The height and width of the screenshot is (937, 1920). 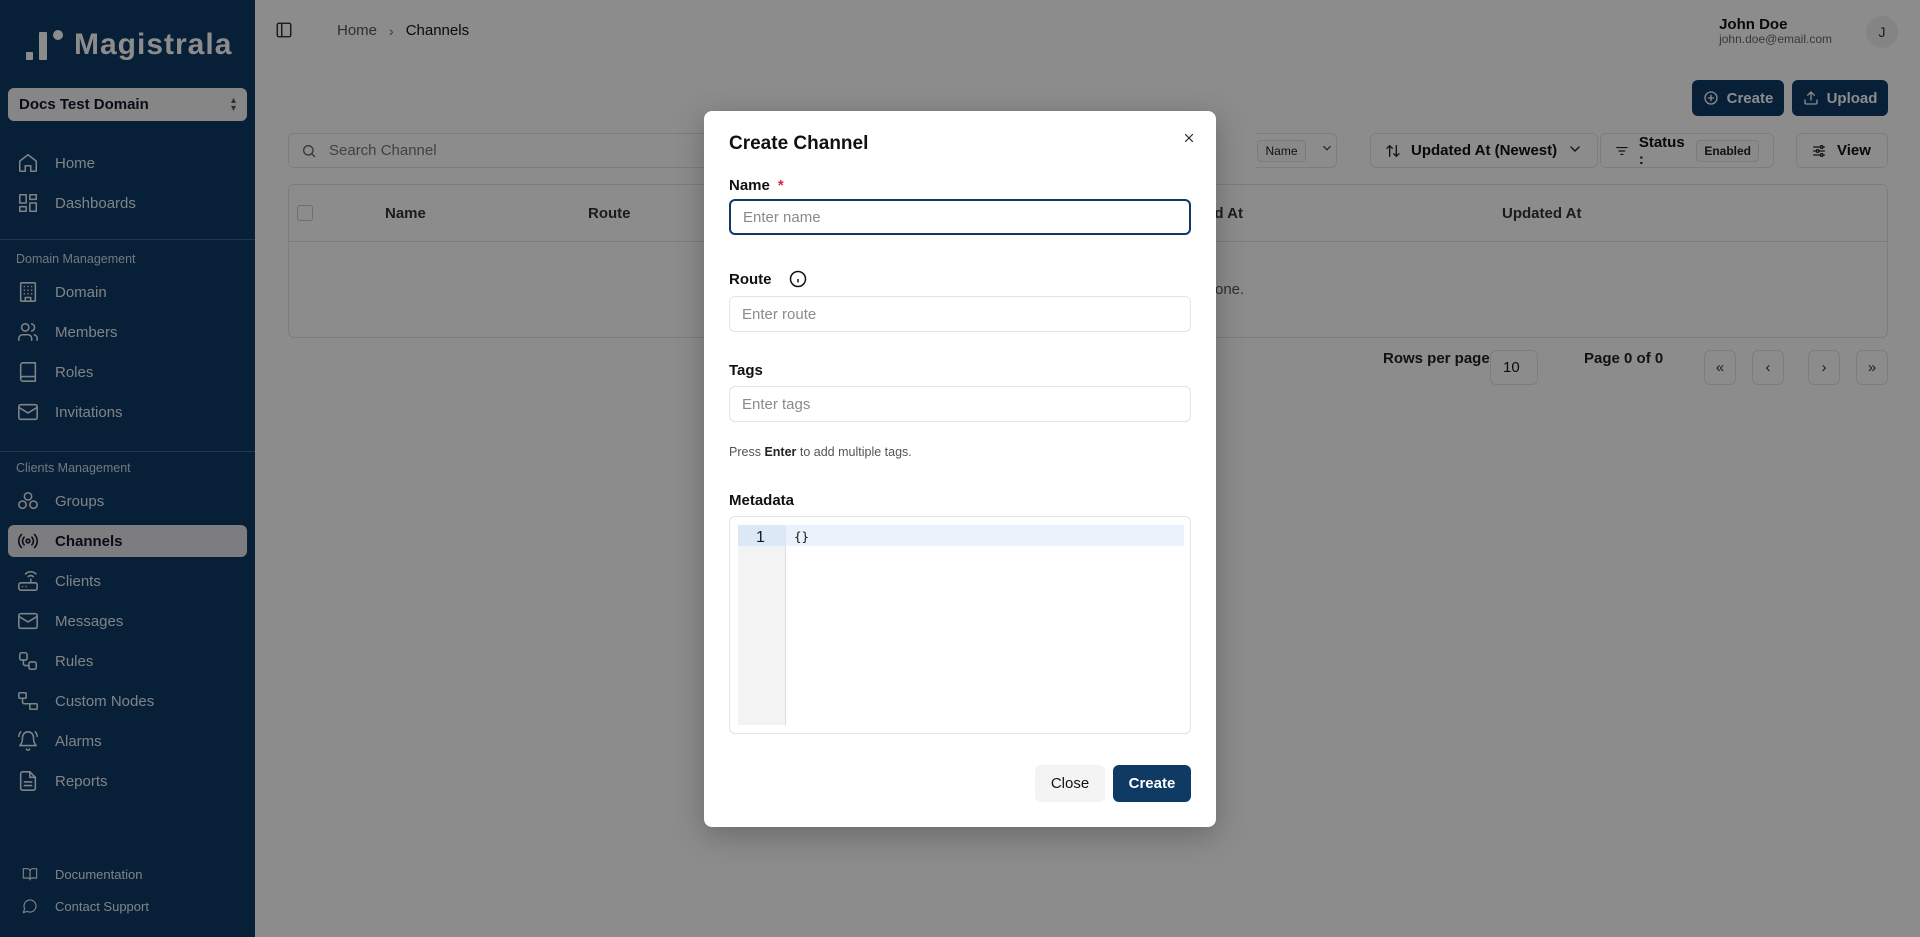 I want to click on route-field, so click(x=960, y=314).